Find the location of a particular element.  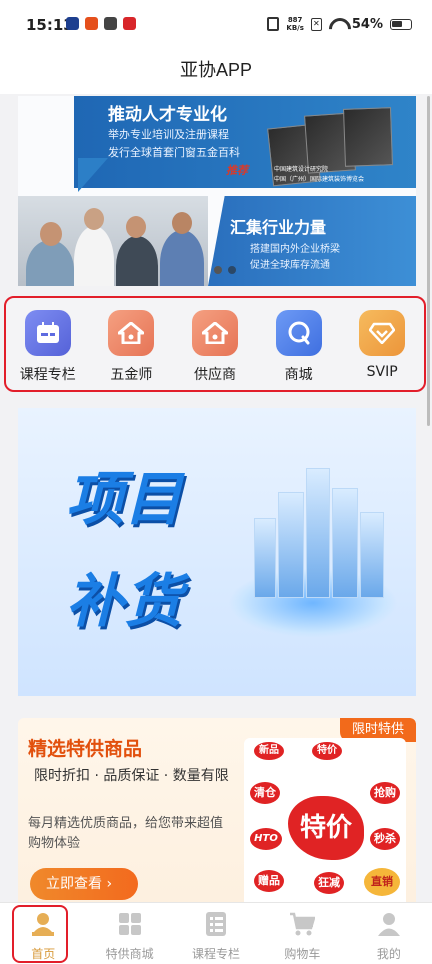

category-row: 课程专栏 五金师 供应商 商城 SVIP is located at coordinates (215, 344).